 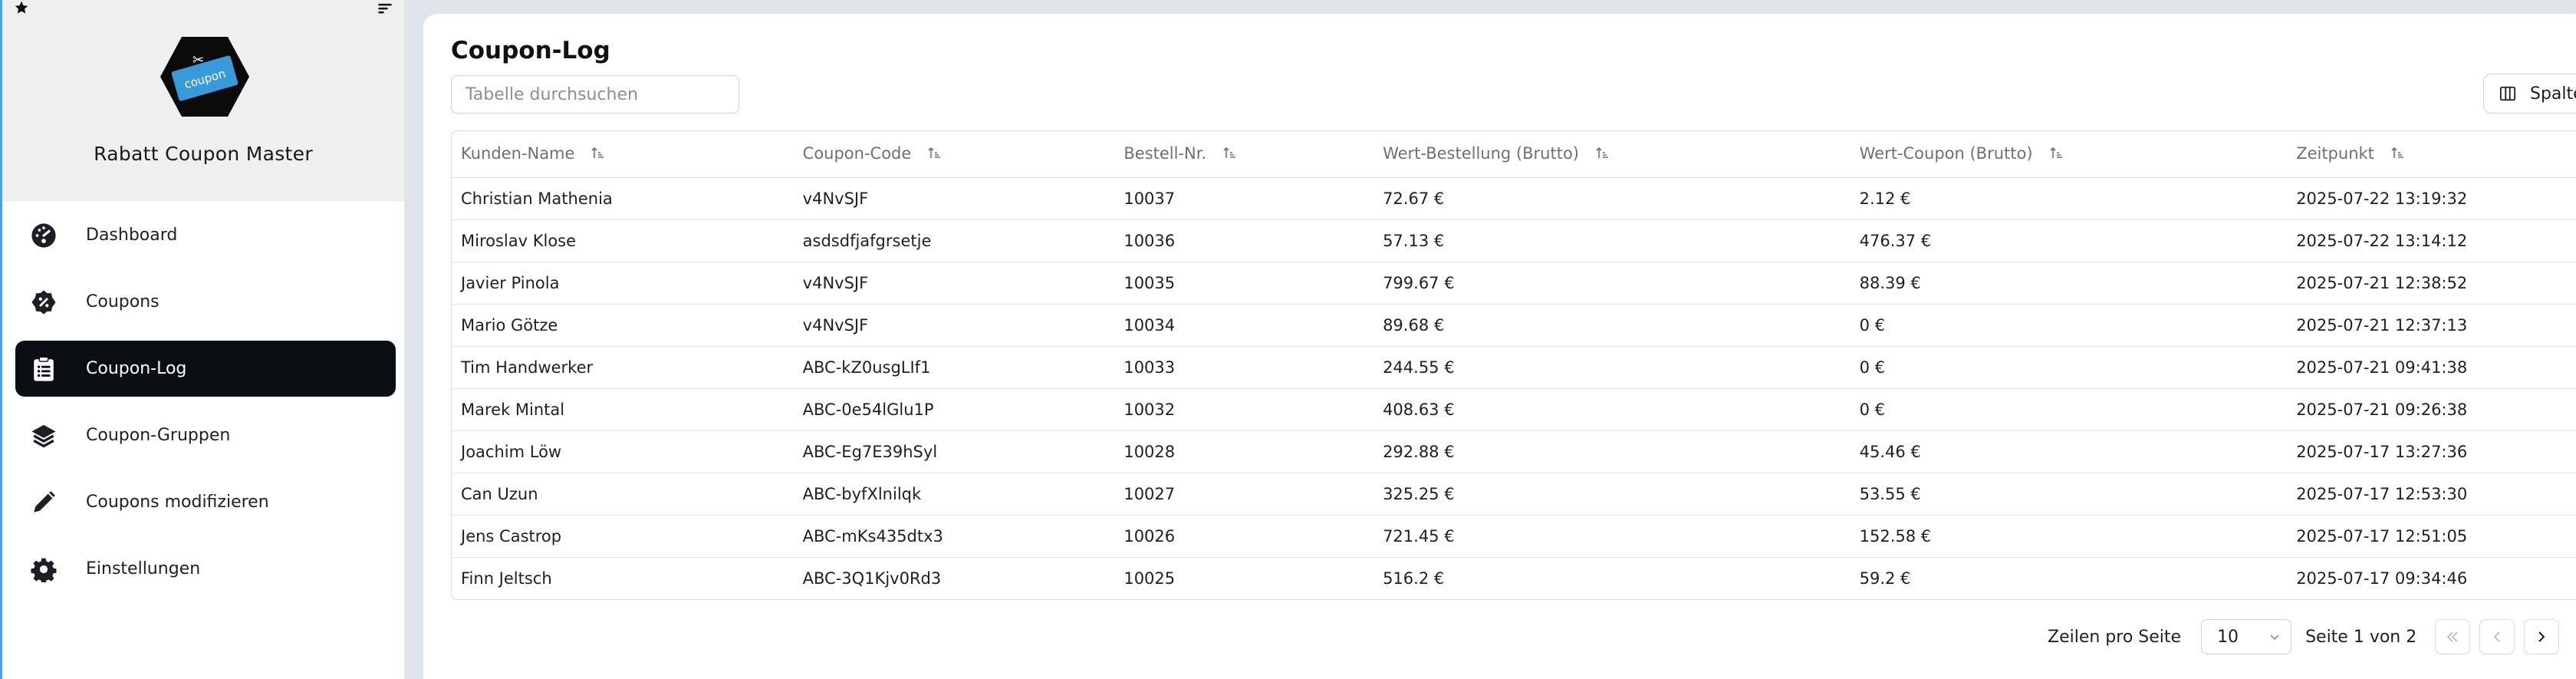 What do you see at coordinates (205, 235) in the screenshot?
I see `sidebar-item-dashboard: Dashboard` at bounding box center [205, 235].